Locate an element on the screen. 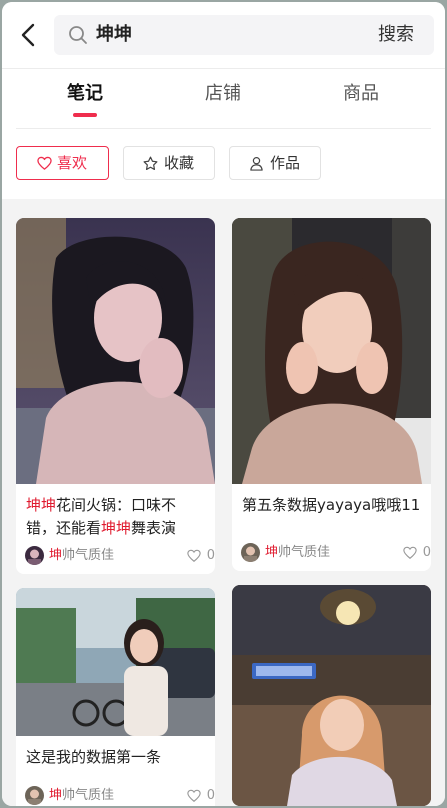  star-icon is located at coordinates (150, 163).